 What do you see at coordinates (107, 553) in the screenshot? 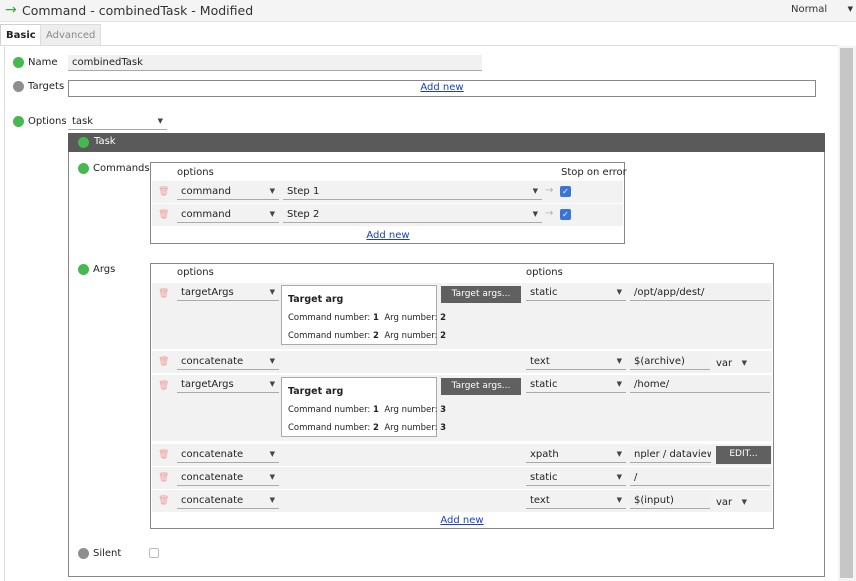
I see `silent-label: Silent` at bounding box center [107, 553].